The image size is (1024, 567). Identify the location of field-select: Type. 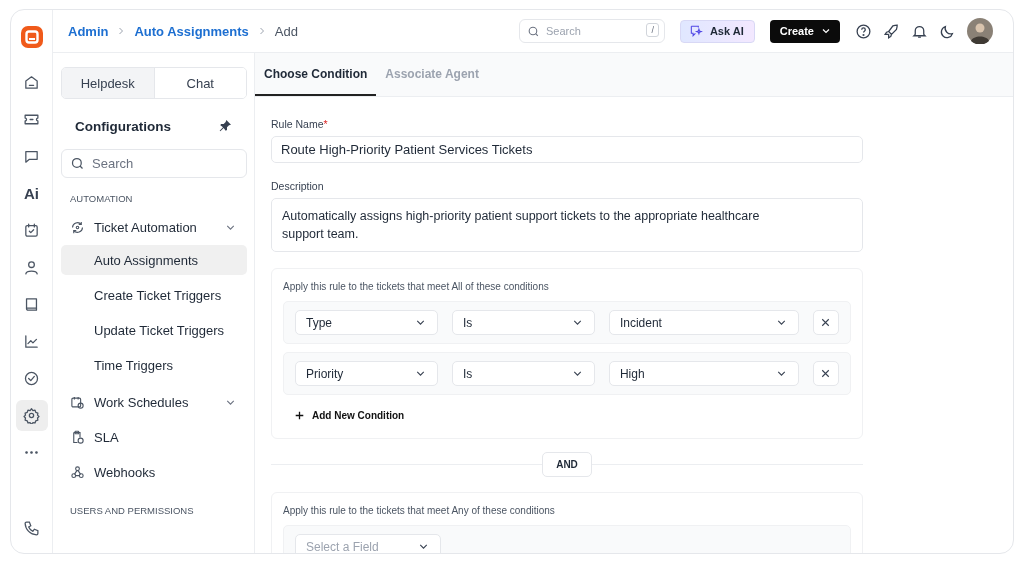
(366, 322).